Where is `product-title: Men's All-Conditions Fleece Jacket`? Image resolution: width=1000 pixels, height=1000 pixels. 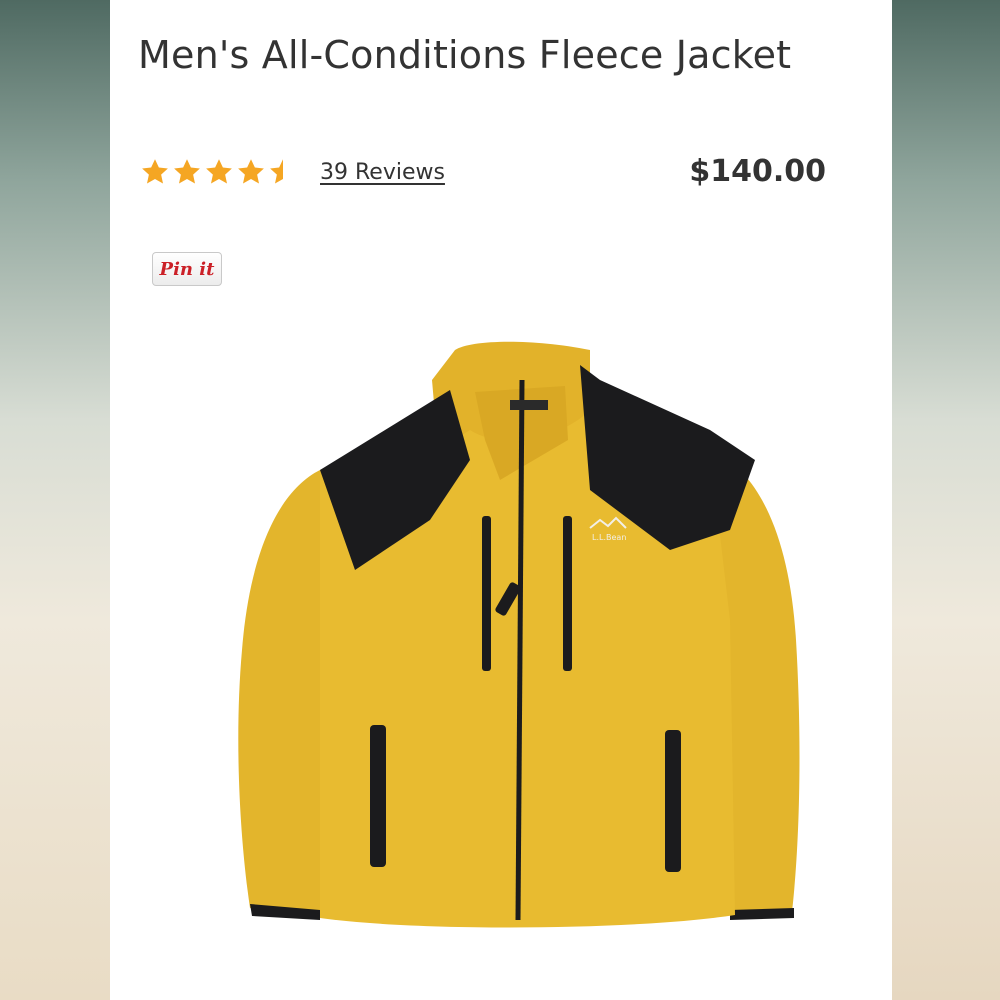 product-title: Men's All-Conditions Fleece Jacket is located at coordinates (465, 55).